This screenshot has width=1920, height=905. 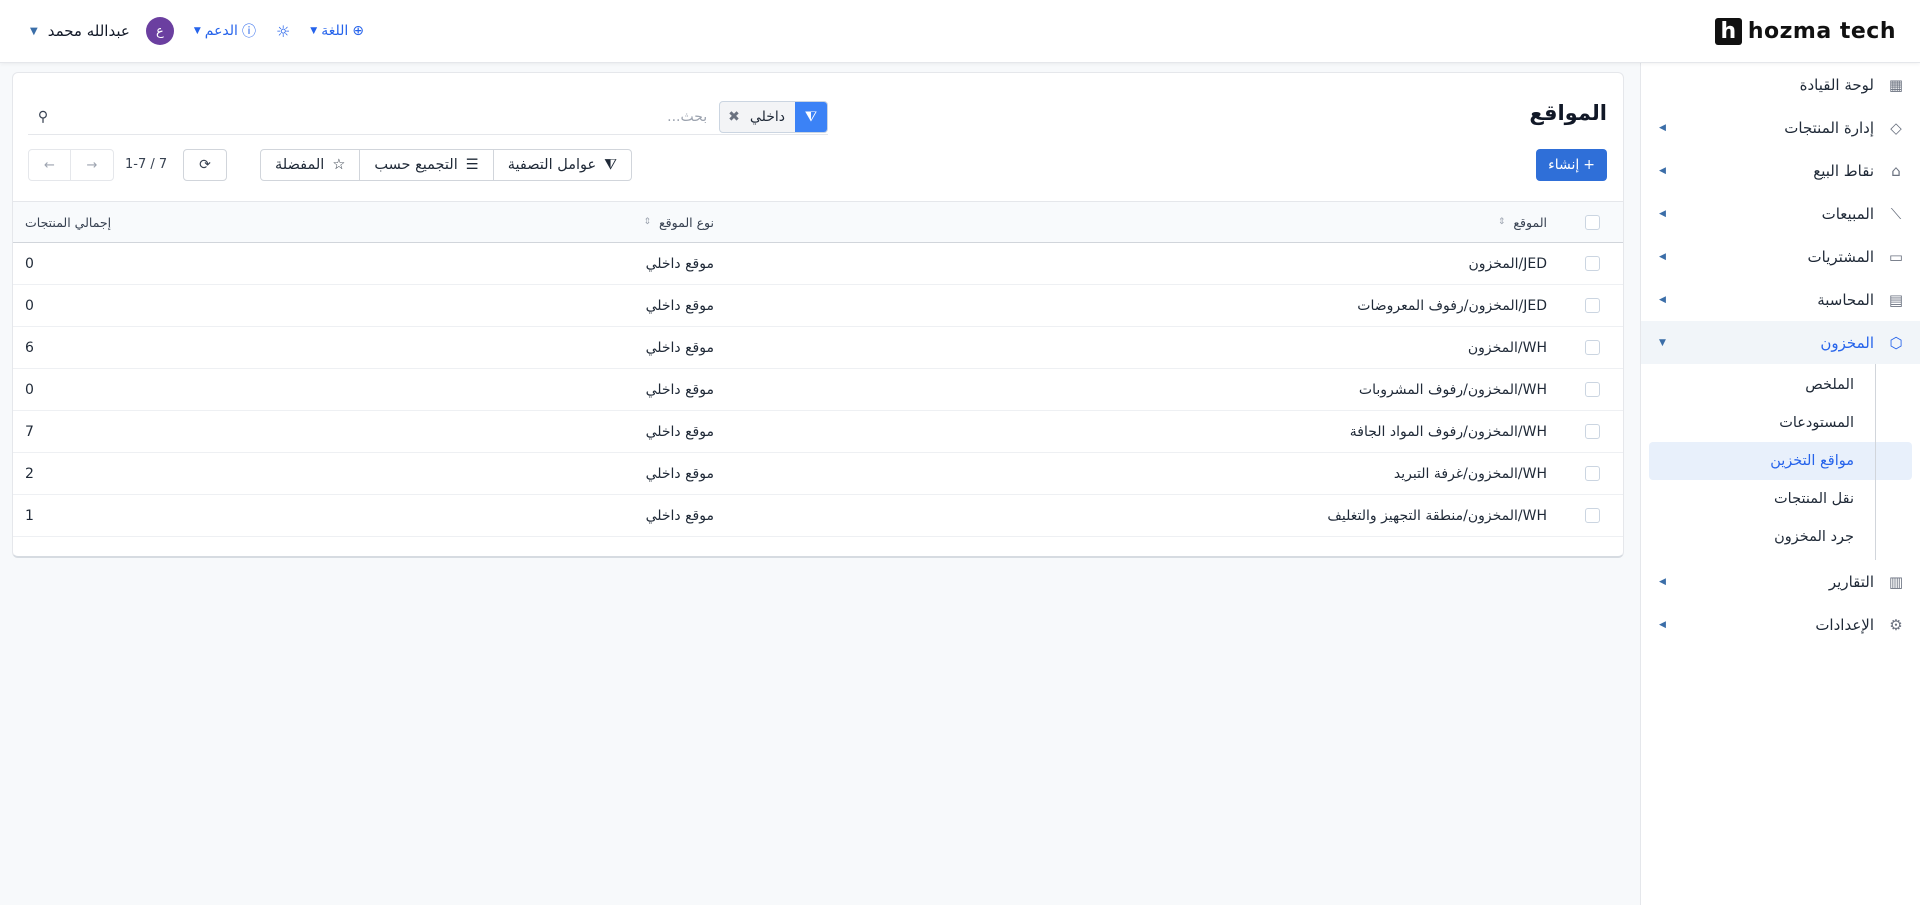 What do you see at coordinates (1896, 581) in the screenshot?
I see `report-icon: ▥` at bounding box center [1896, 581].